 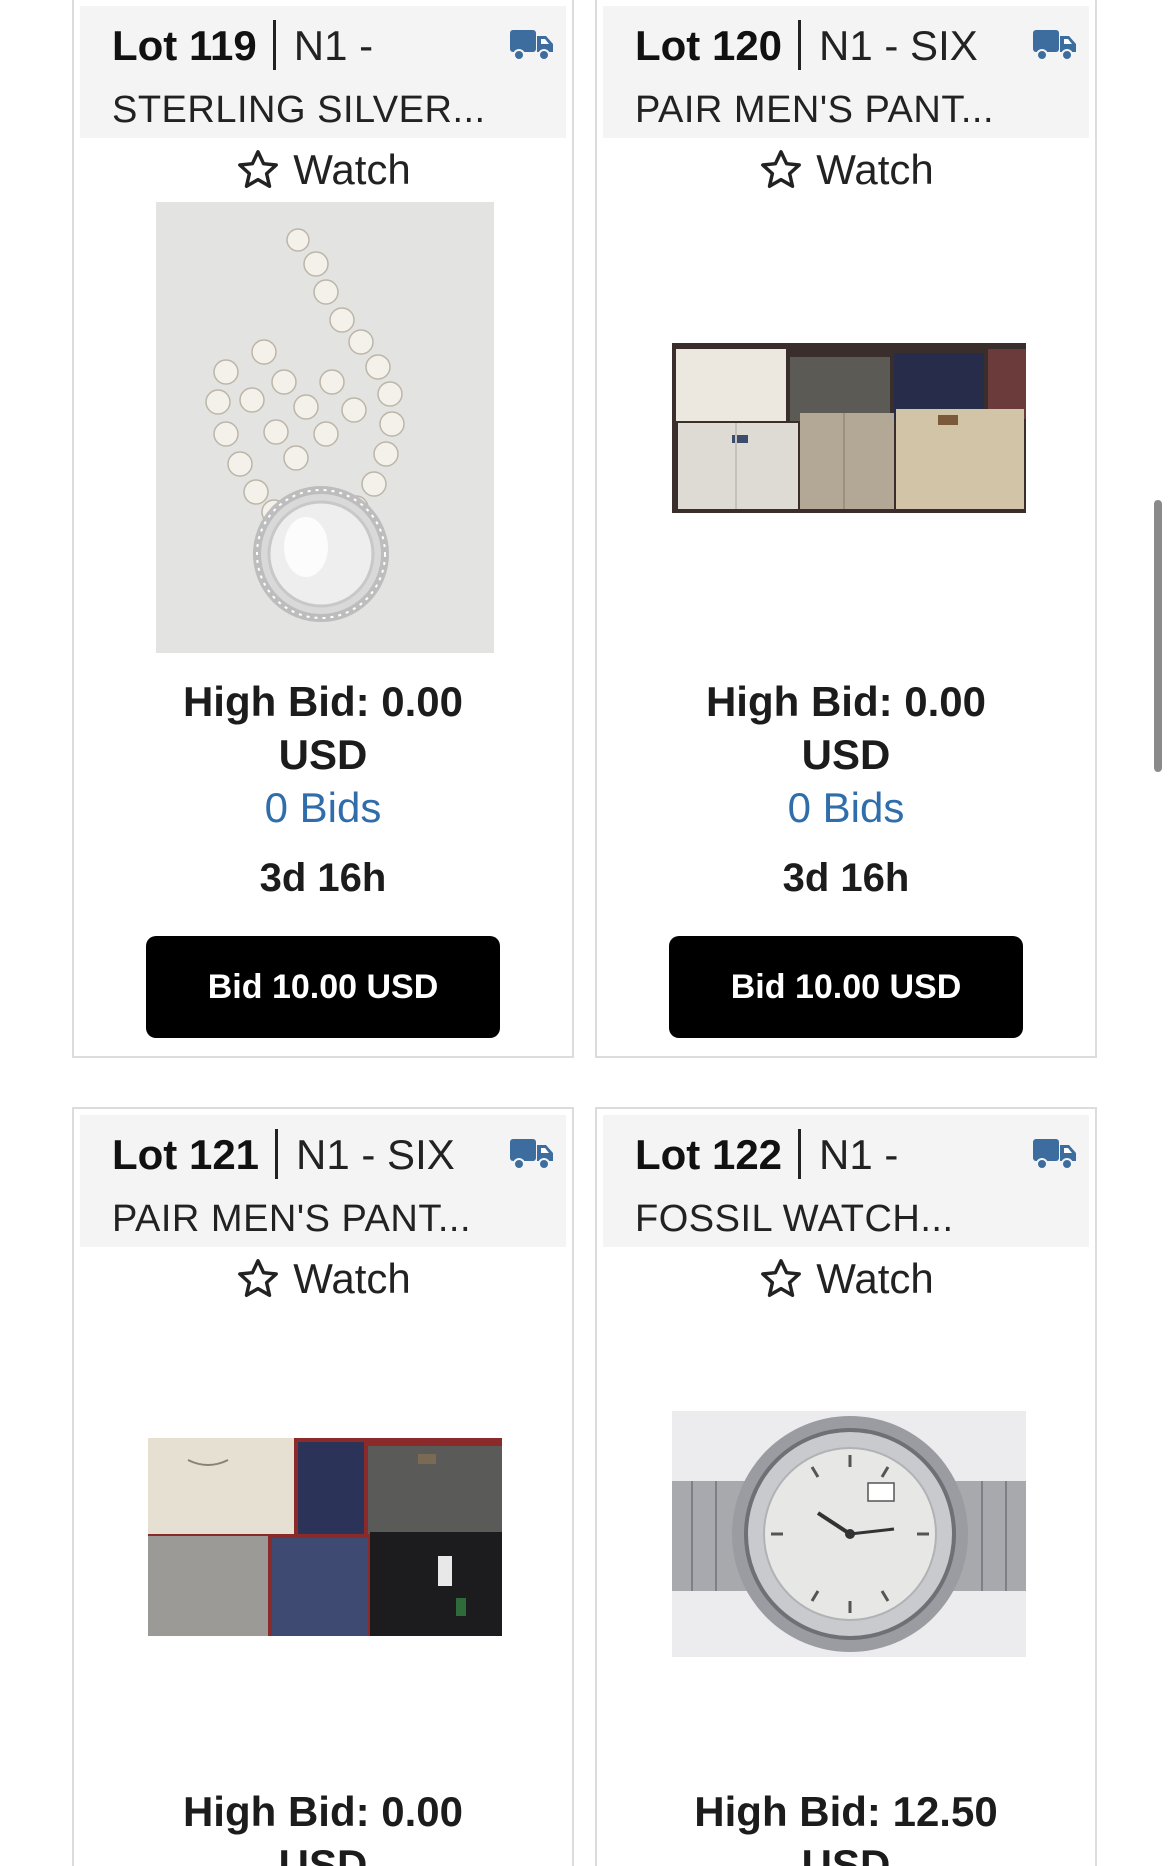 What do you see at coordinates (325, 427) in the screenshot?
I see `pearl-necklace-photo` at bounding box center [325, 427].